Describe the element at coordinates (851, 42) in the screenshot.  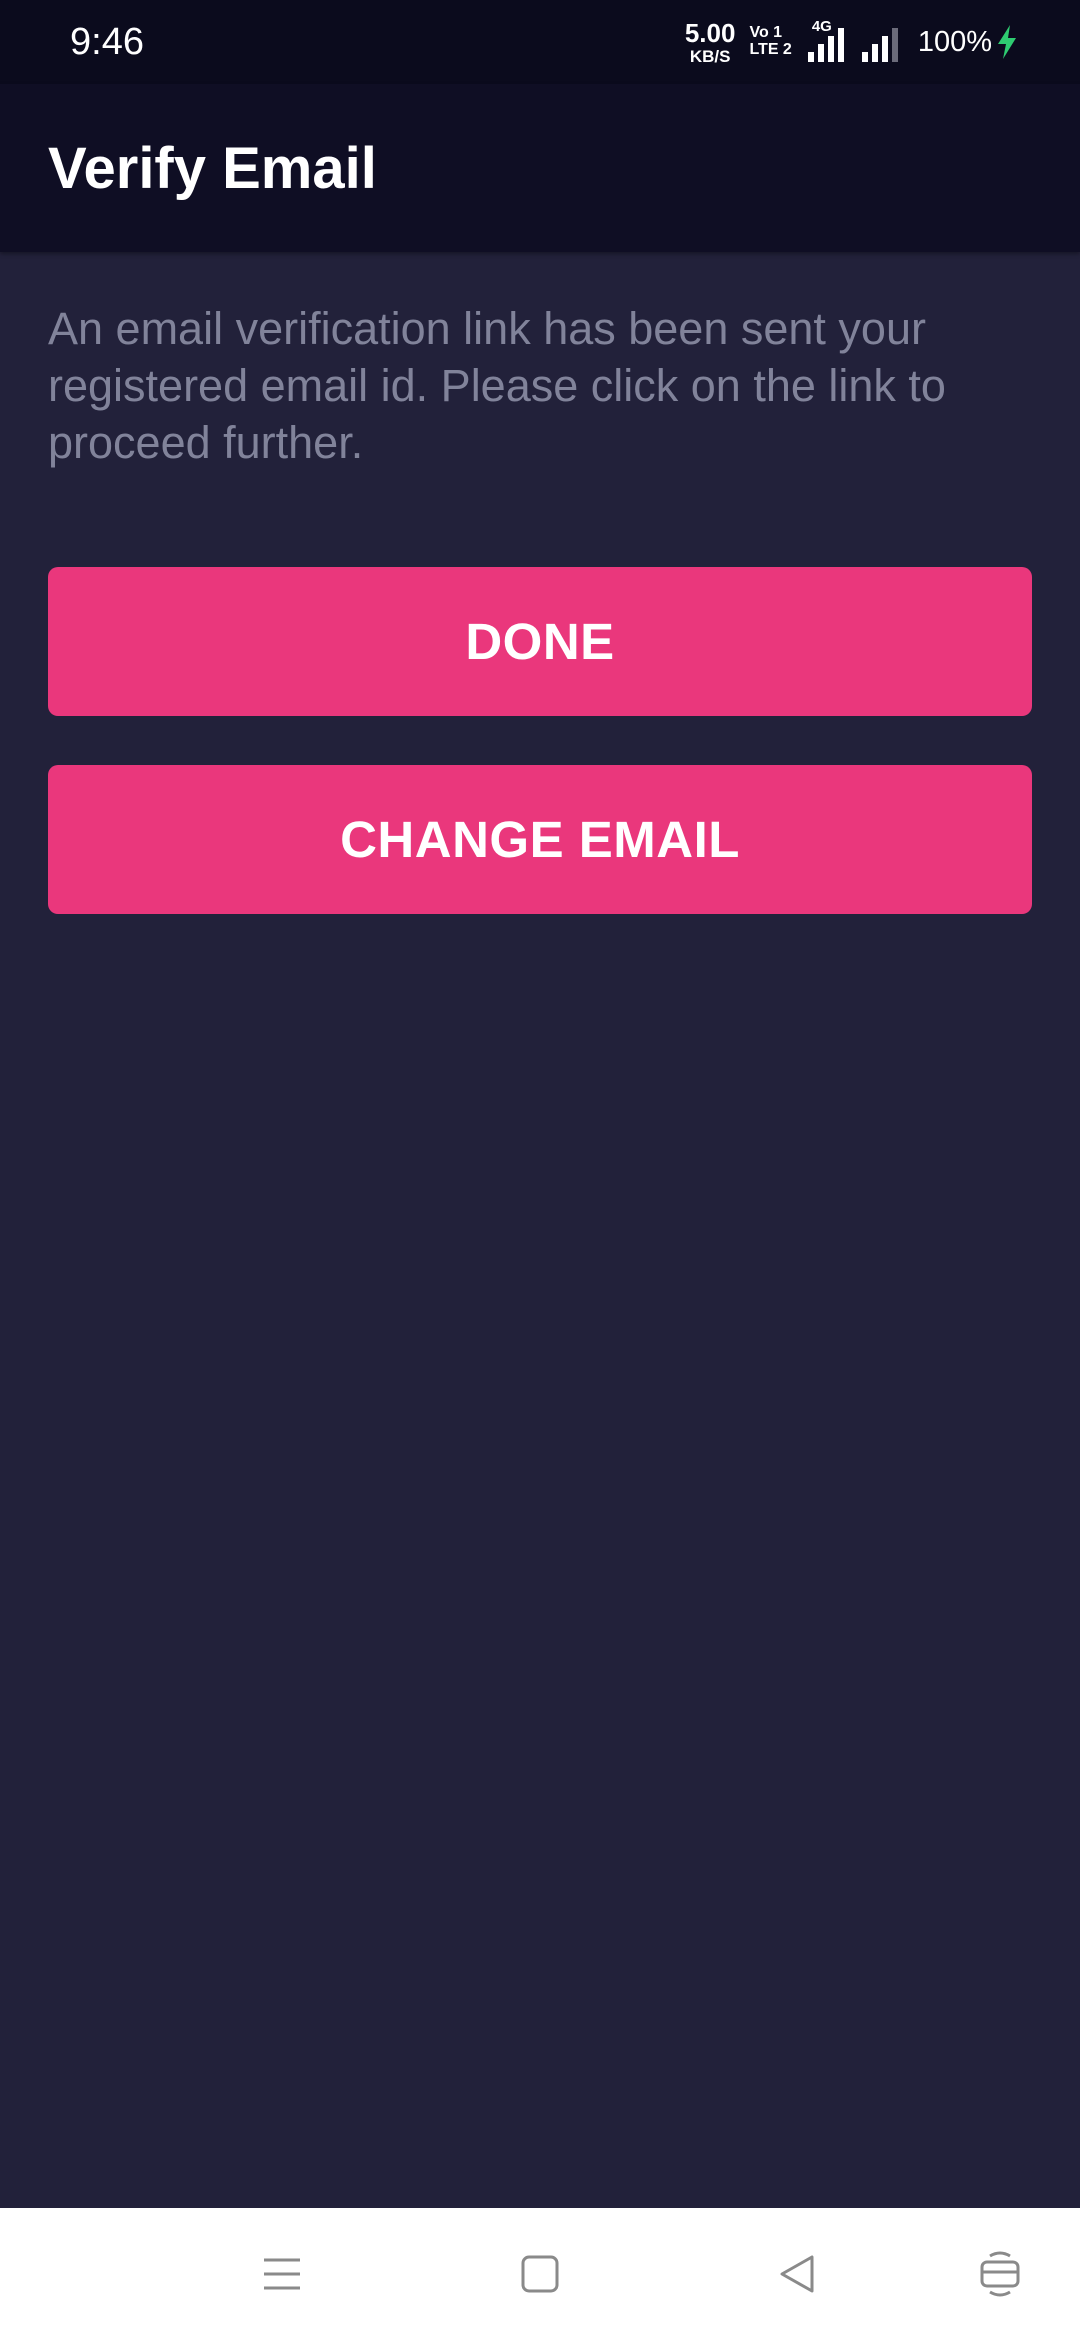
I see `status-icons: 5.00 KB/S Vo 1 LTE 2 4G 100%` at that location.